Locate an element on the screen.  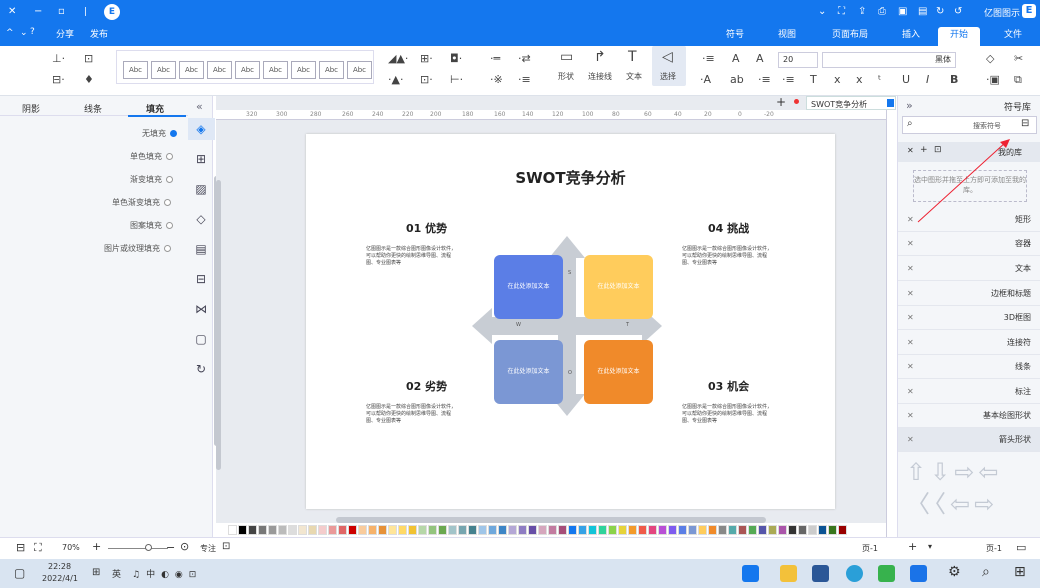
paragraph-icon: ·≡ is located at coordinates (708, 59).